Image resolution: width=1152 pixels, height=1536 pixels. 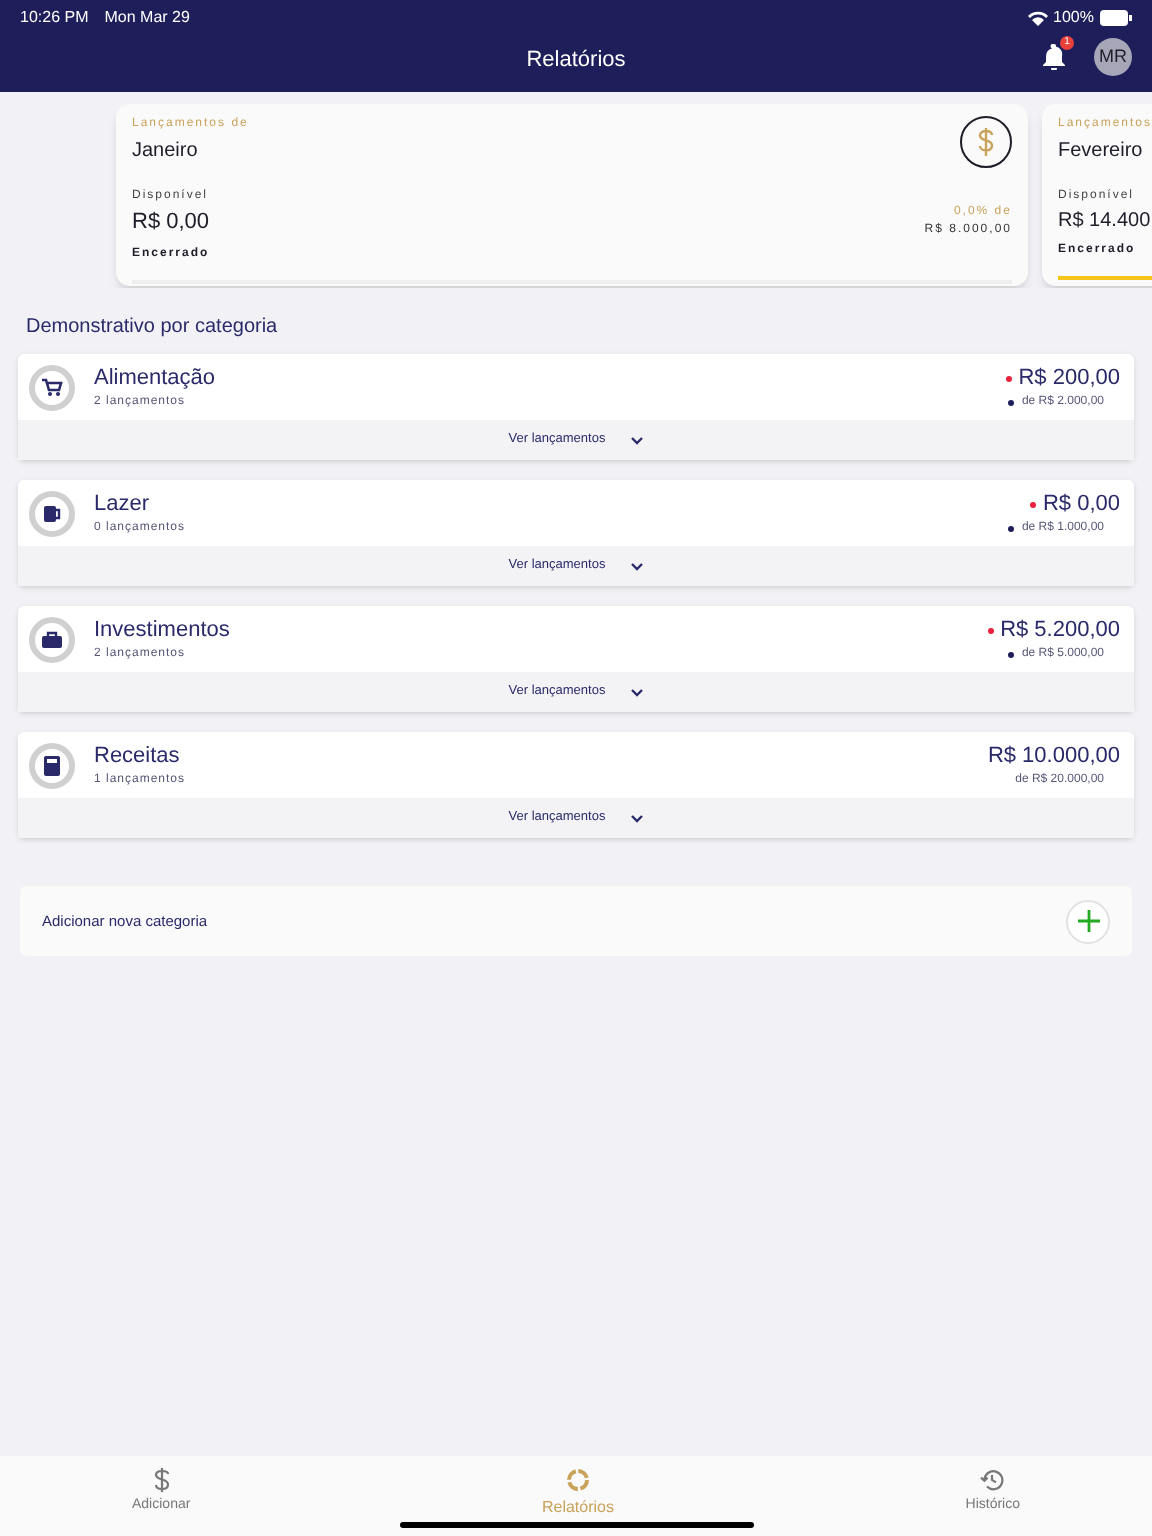 What do you see at coordinates (163, 630) in the screenshot?
I see `category-name: Investimentos` at bounding box center [163, 630].